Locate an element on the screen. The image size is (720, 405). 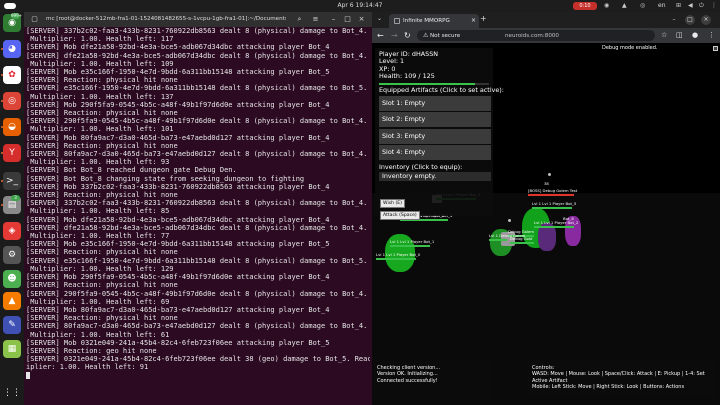
menu-dots-icon: ⋮ is located at coordinates (714, 5).